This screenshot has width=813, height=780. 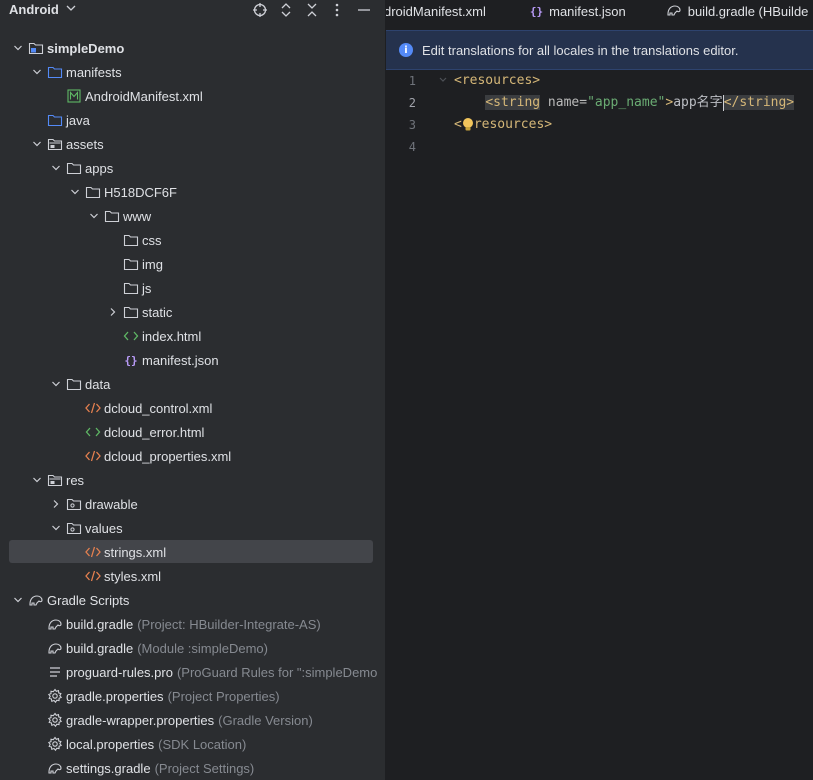 What do you see at coordinates (192, 384) in the screenshot?
I see `tree-item: data` at bounding box center [192, 384].